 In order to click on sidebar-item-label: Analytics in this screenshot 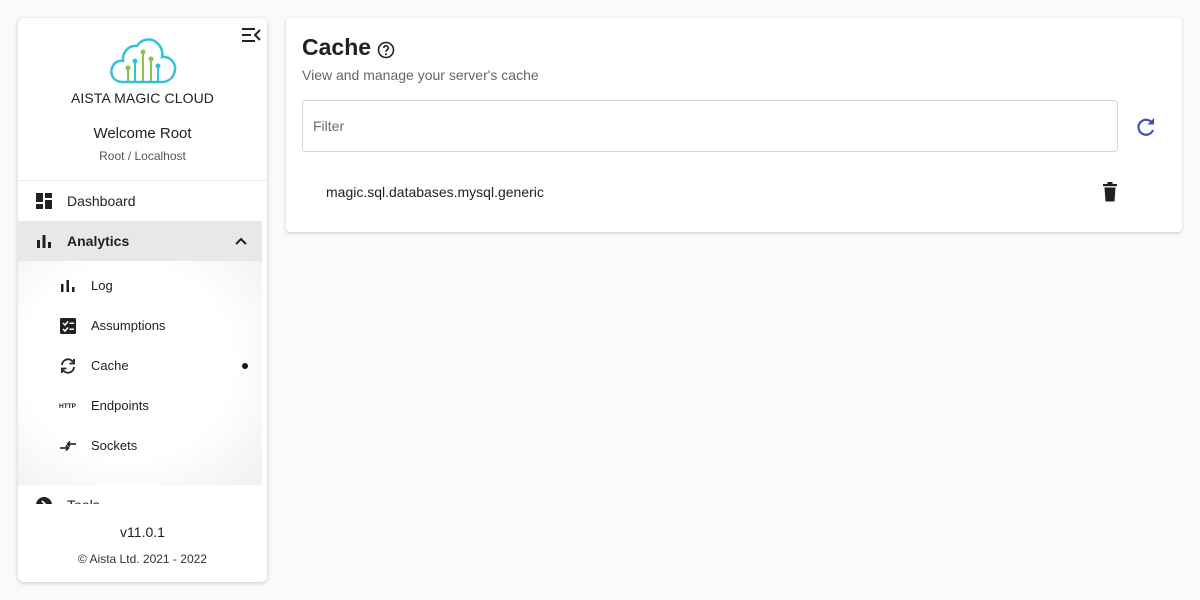, I will do `click(98, 241)`.